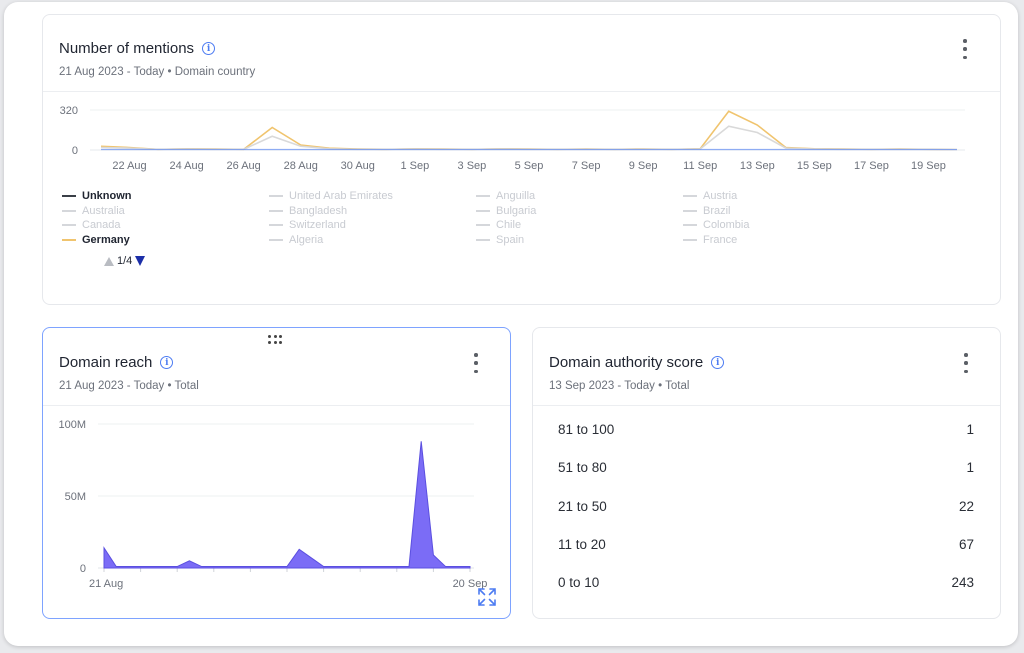 The width and height of the screenshot is (1024, 653). What do you see at coordinates (966, 363) in the screenshot?
I see `authority-menu-button` at bounding box center [966, 363].